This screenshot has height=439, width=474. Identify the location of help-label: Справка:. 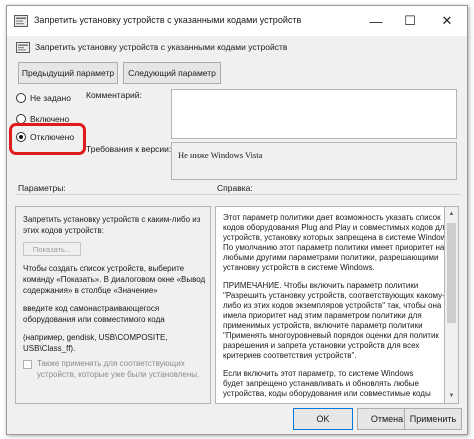
(235, 188).